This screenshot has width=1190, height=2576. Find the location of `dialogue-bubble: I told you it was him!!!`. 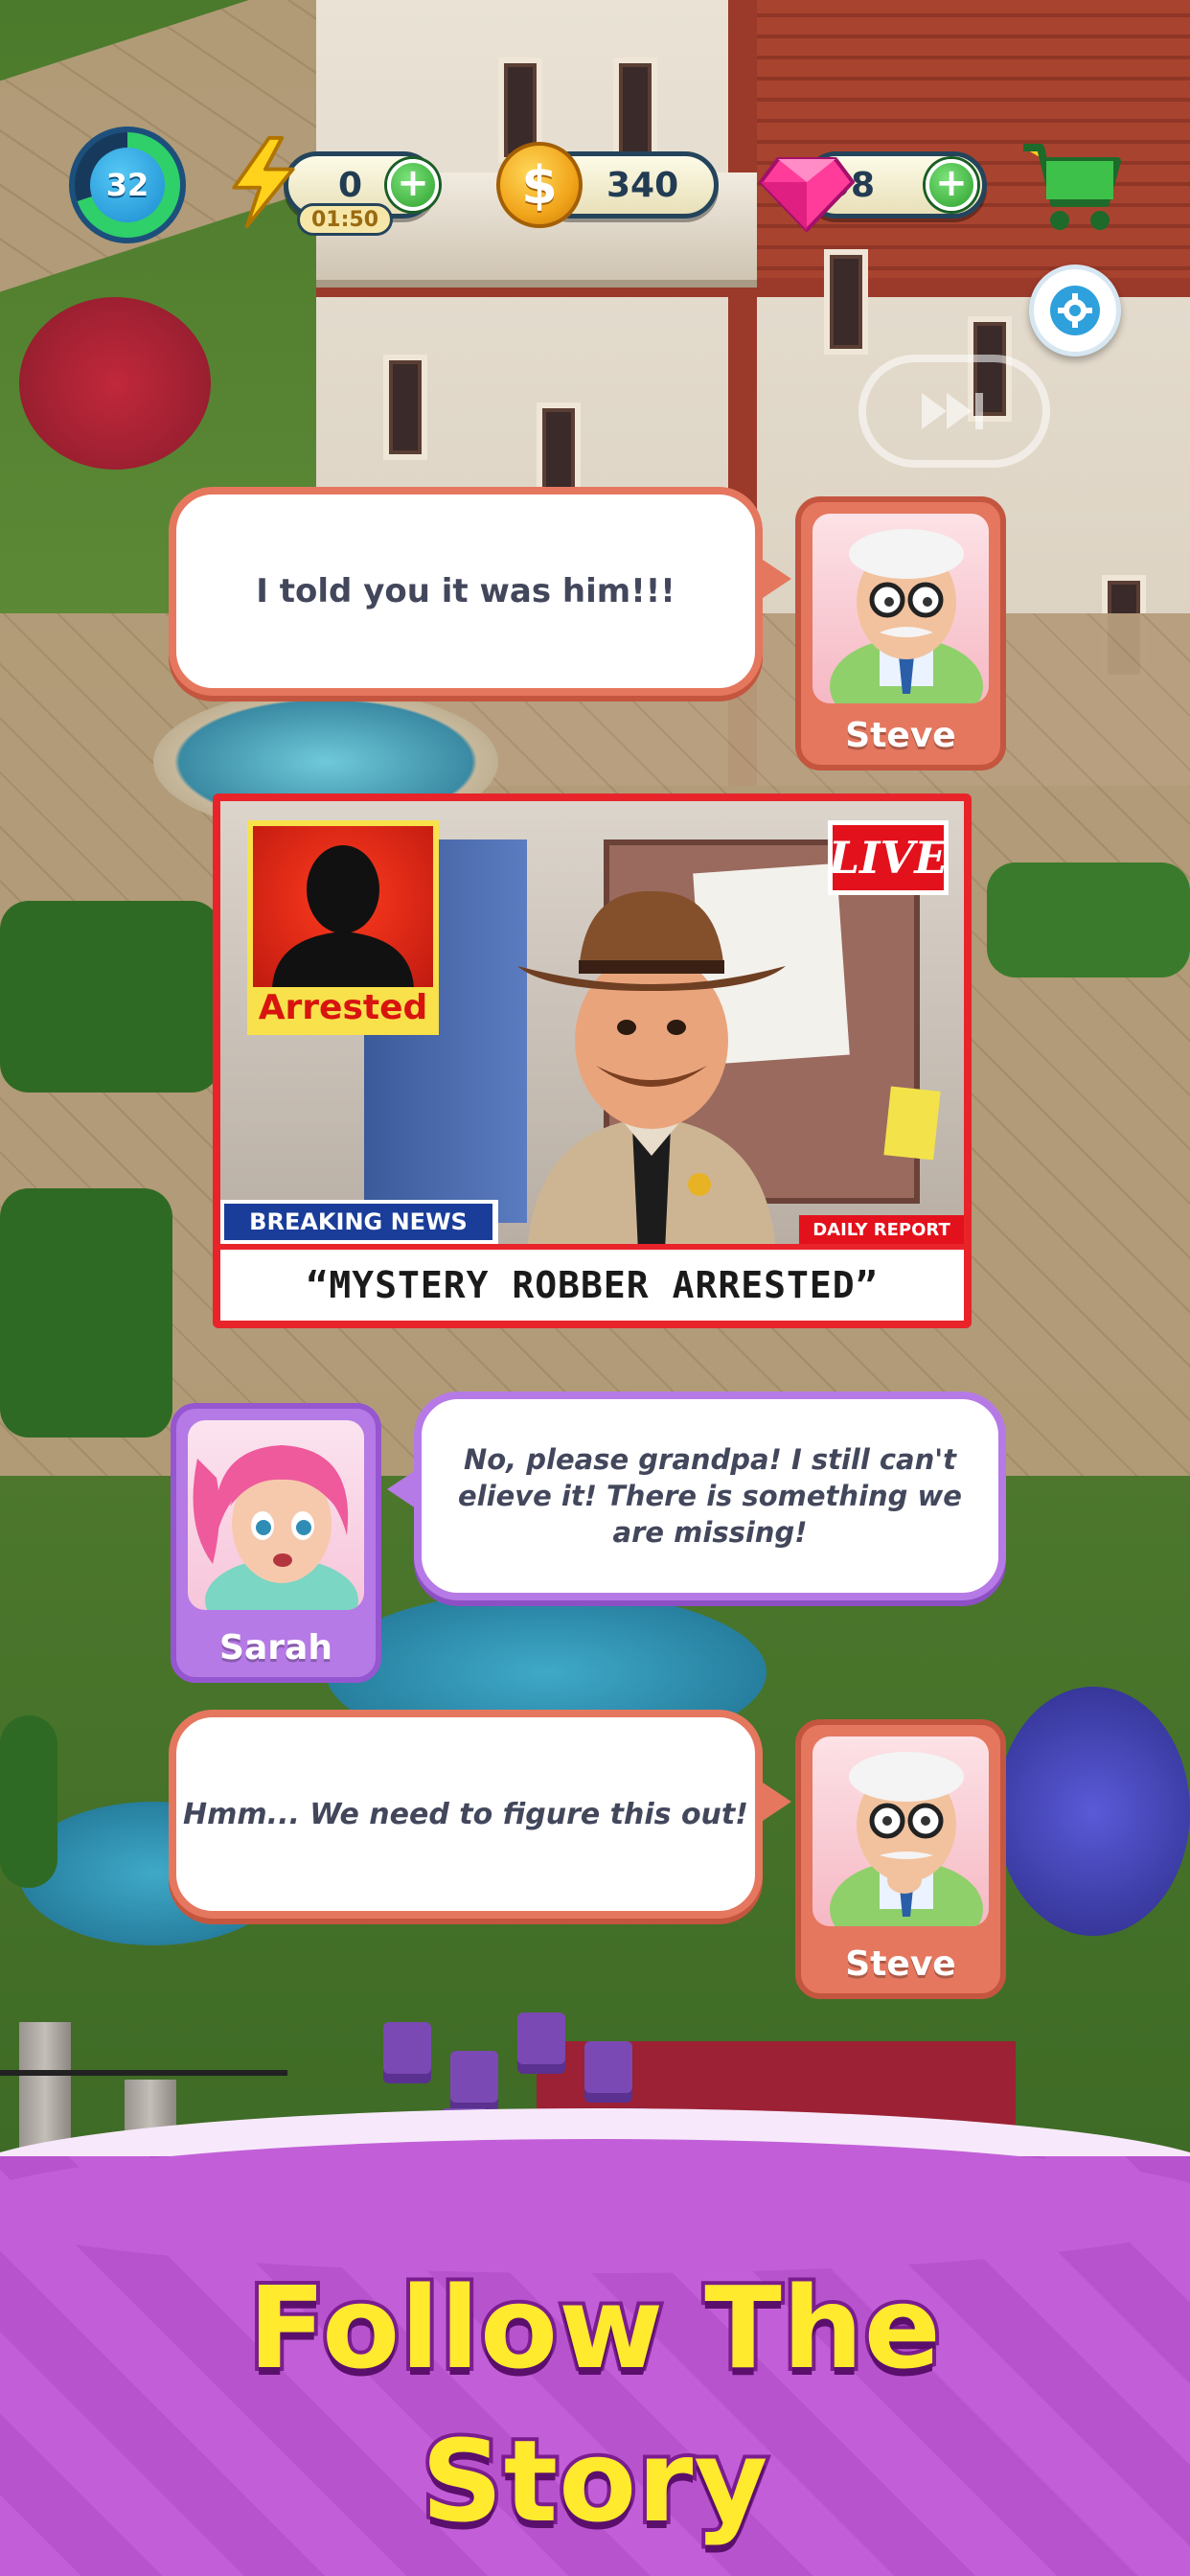

dialogue-bubble: I told you it was him!!! is located at coordinates (466, 591).